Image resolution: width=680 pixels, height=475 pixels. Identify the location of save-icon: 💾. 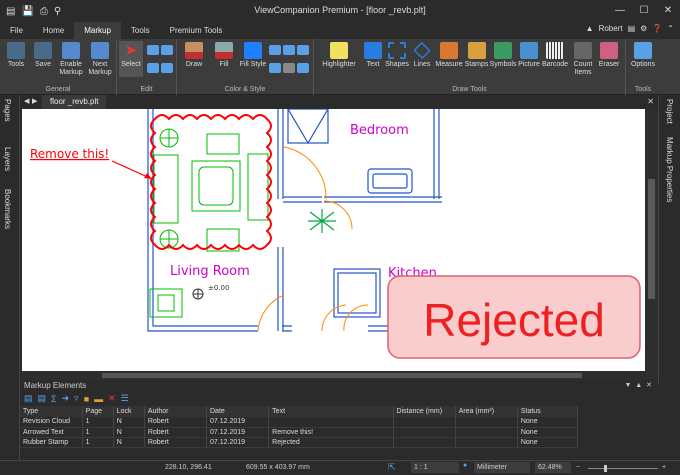
(27, 11).